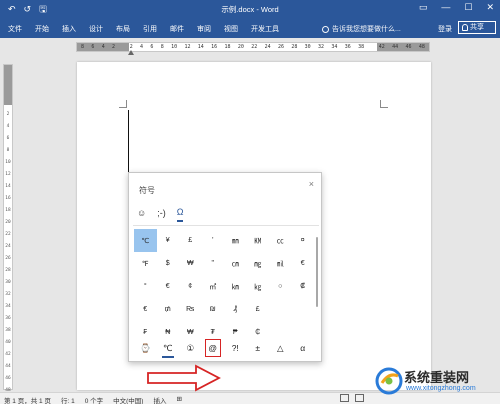 This screenshot has height=404, width=500. Describe the element at coordinates (145, 286) in the screenshot. I see `symbol-cell: °` at that location.